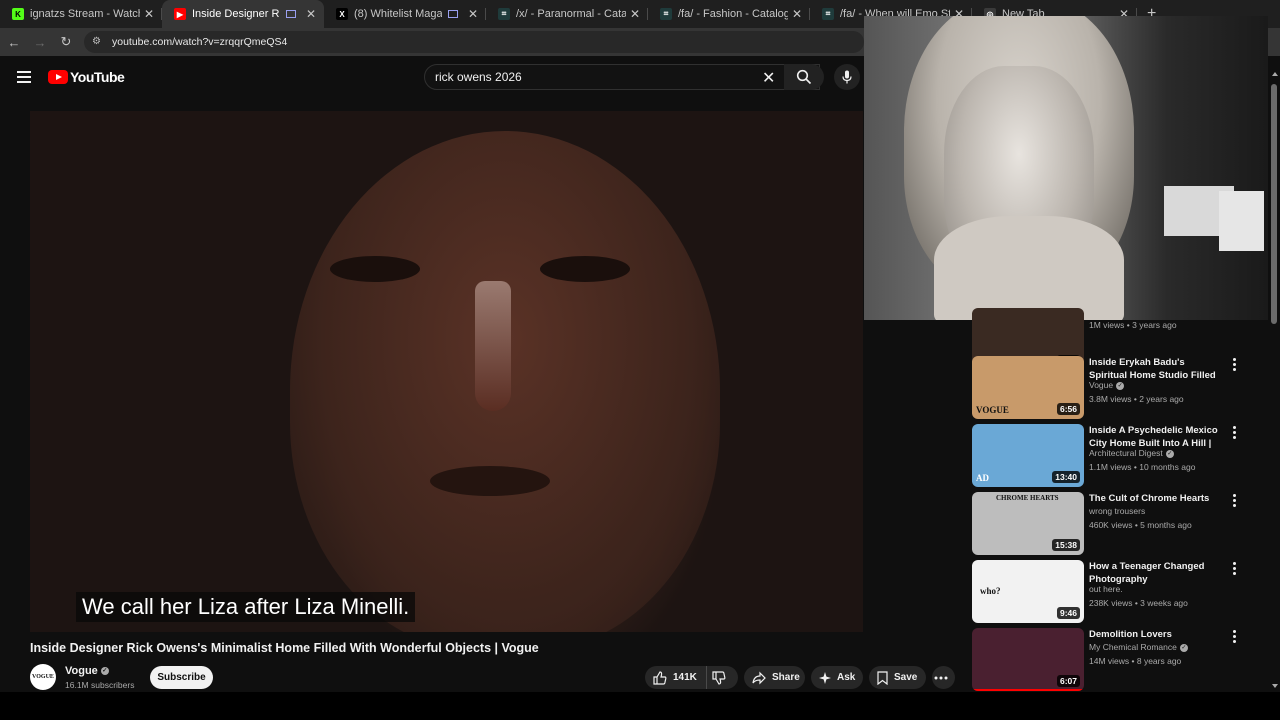 Image resolution: width=1280 pixels, height=720 pixels. Describe the element at coordinates (1154, 634) in the screenshot. I see `recommendation-title: Demolition Lovers` at that location.